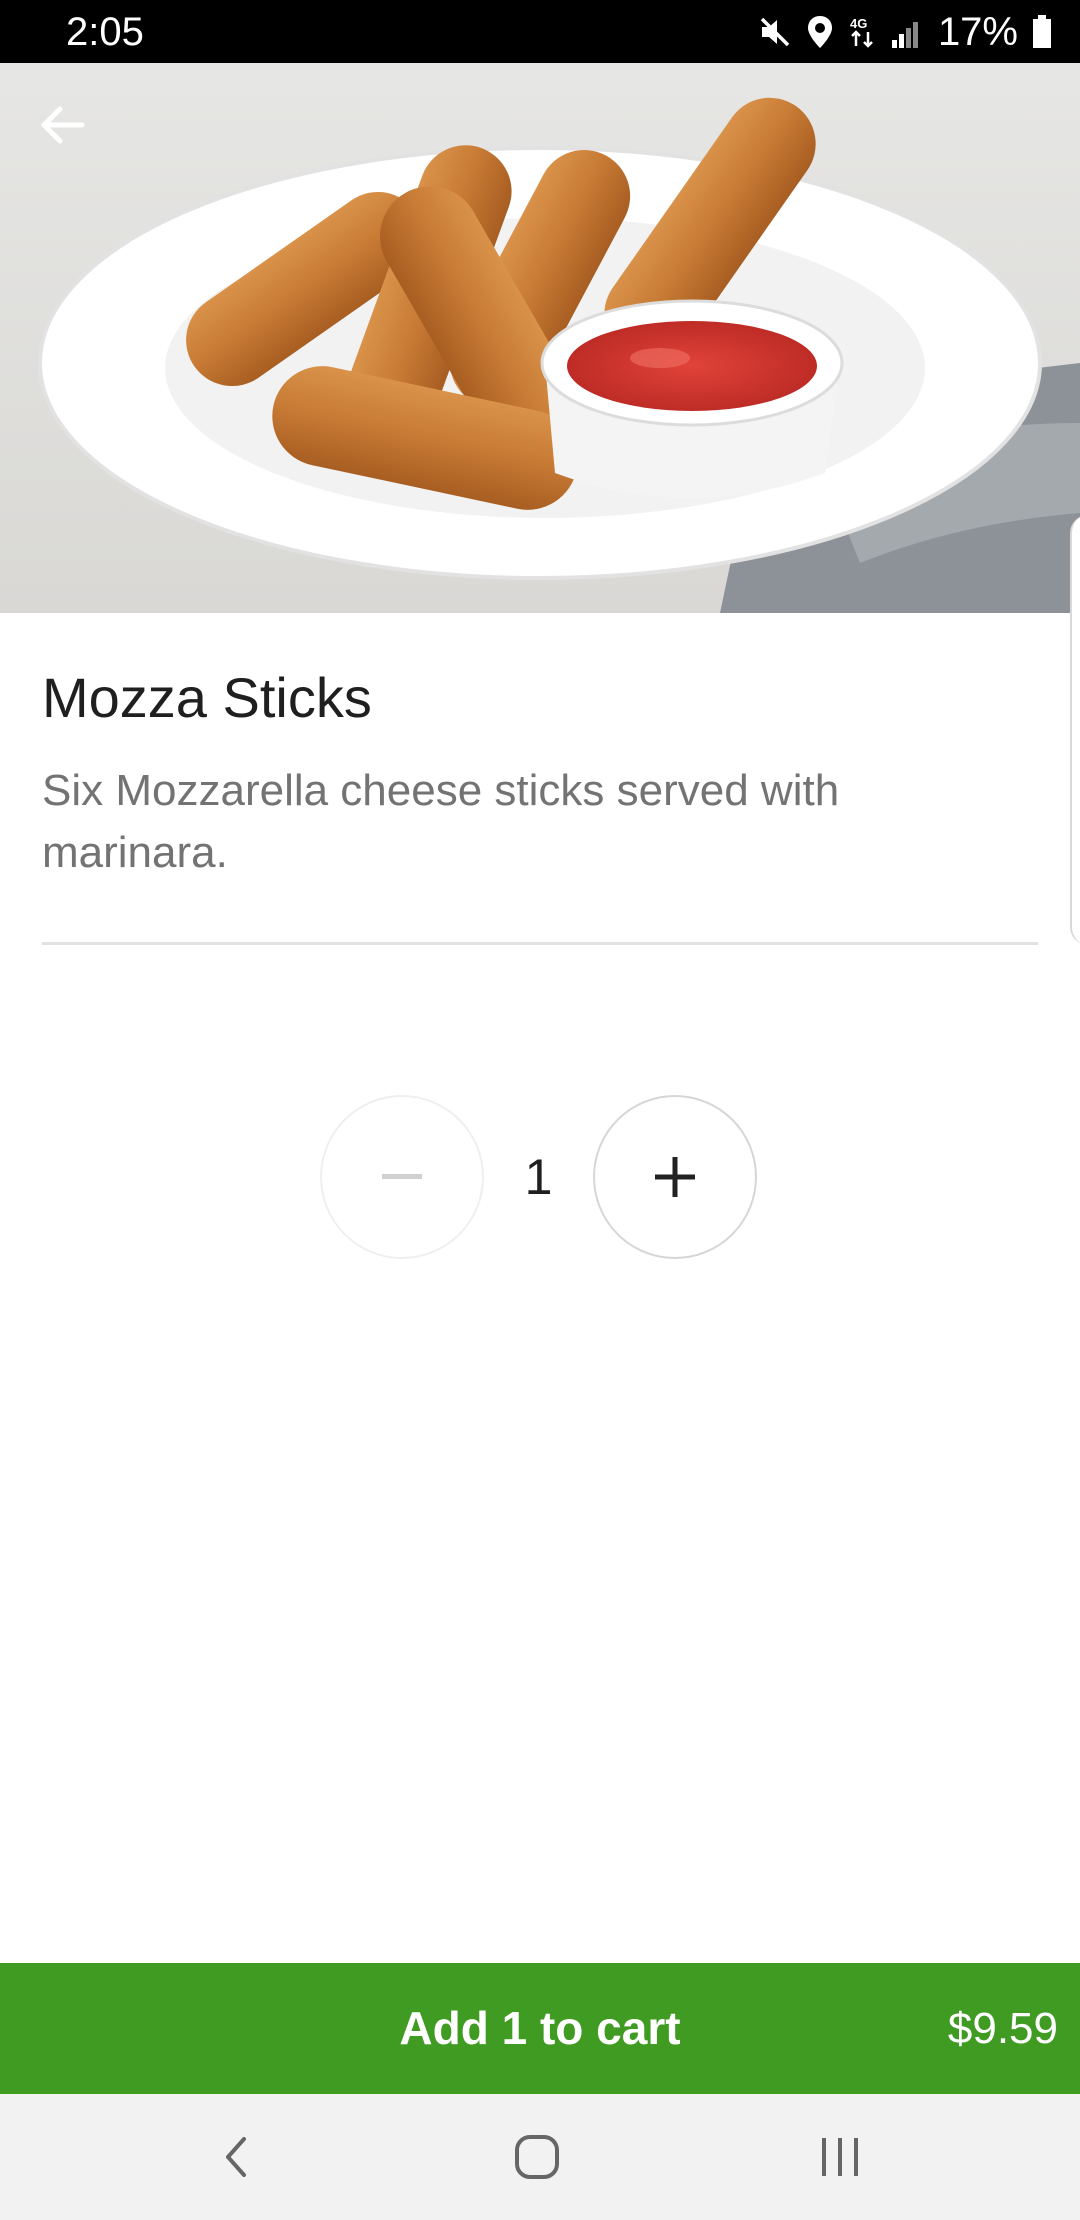 This screenshot has width=1080, height=2220. I want to click on mute-icon, so click(775, 32).